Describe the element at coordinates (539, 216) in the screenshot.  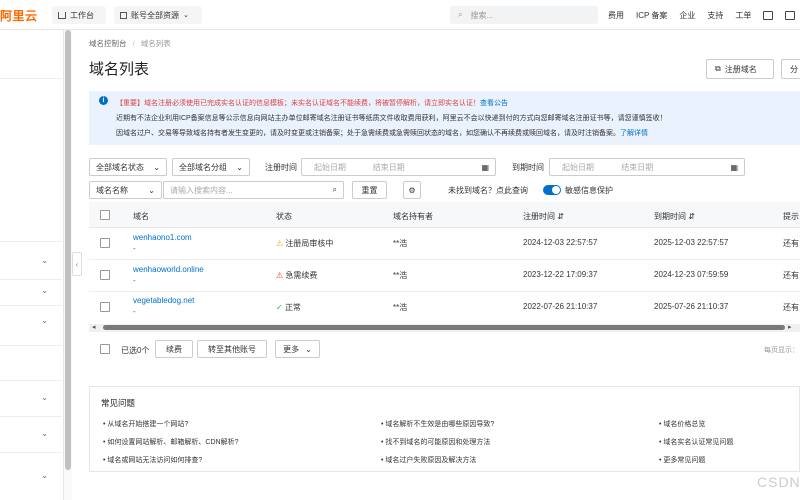
I see `col-reg-time-label: 注册时间` at that location.